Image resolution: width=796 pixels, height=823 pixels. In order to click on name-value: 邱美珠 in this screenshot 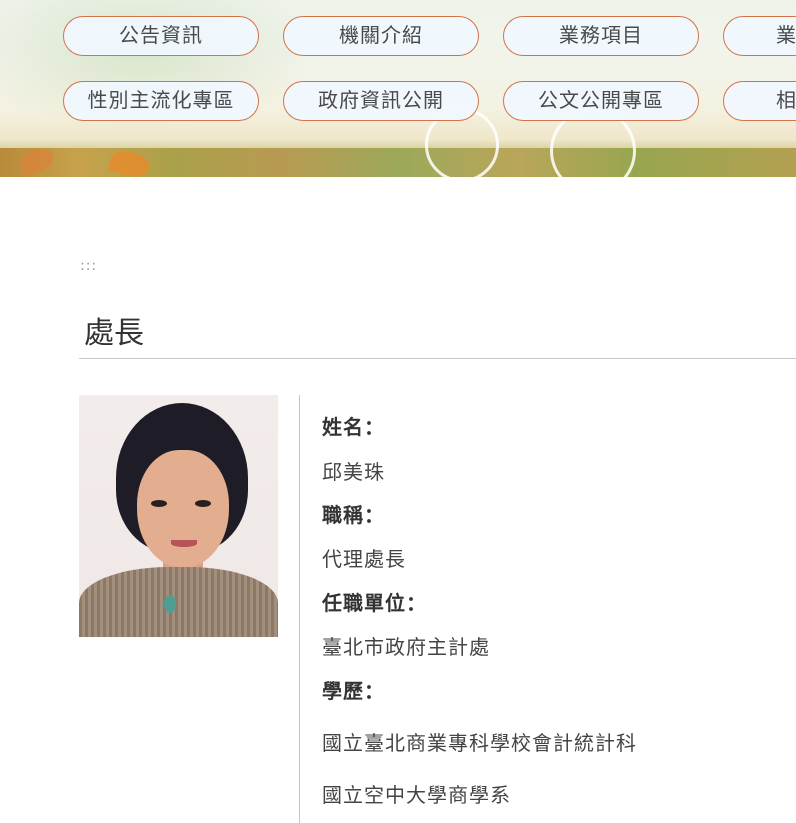, I will do `click(353, 472)`.